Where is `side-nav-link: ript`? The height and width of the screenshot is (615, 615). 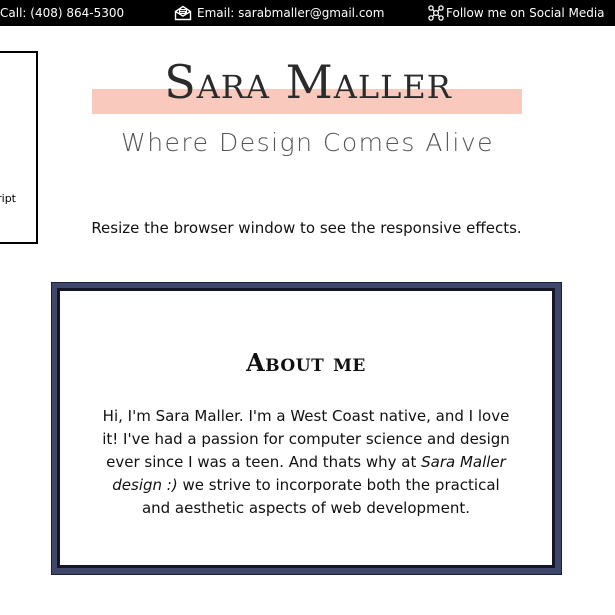
side-nav-link: ript is located at coordinates (8, 198).